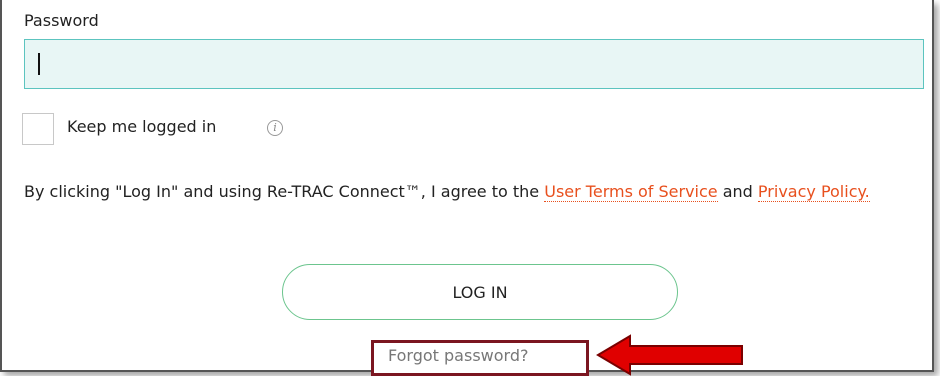 This screenshot has width=940, height=376. Describe the element at coordinates (474, 64) in the screenshot. I see `password-input` at that location.